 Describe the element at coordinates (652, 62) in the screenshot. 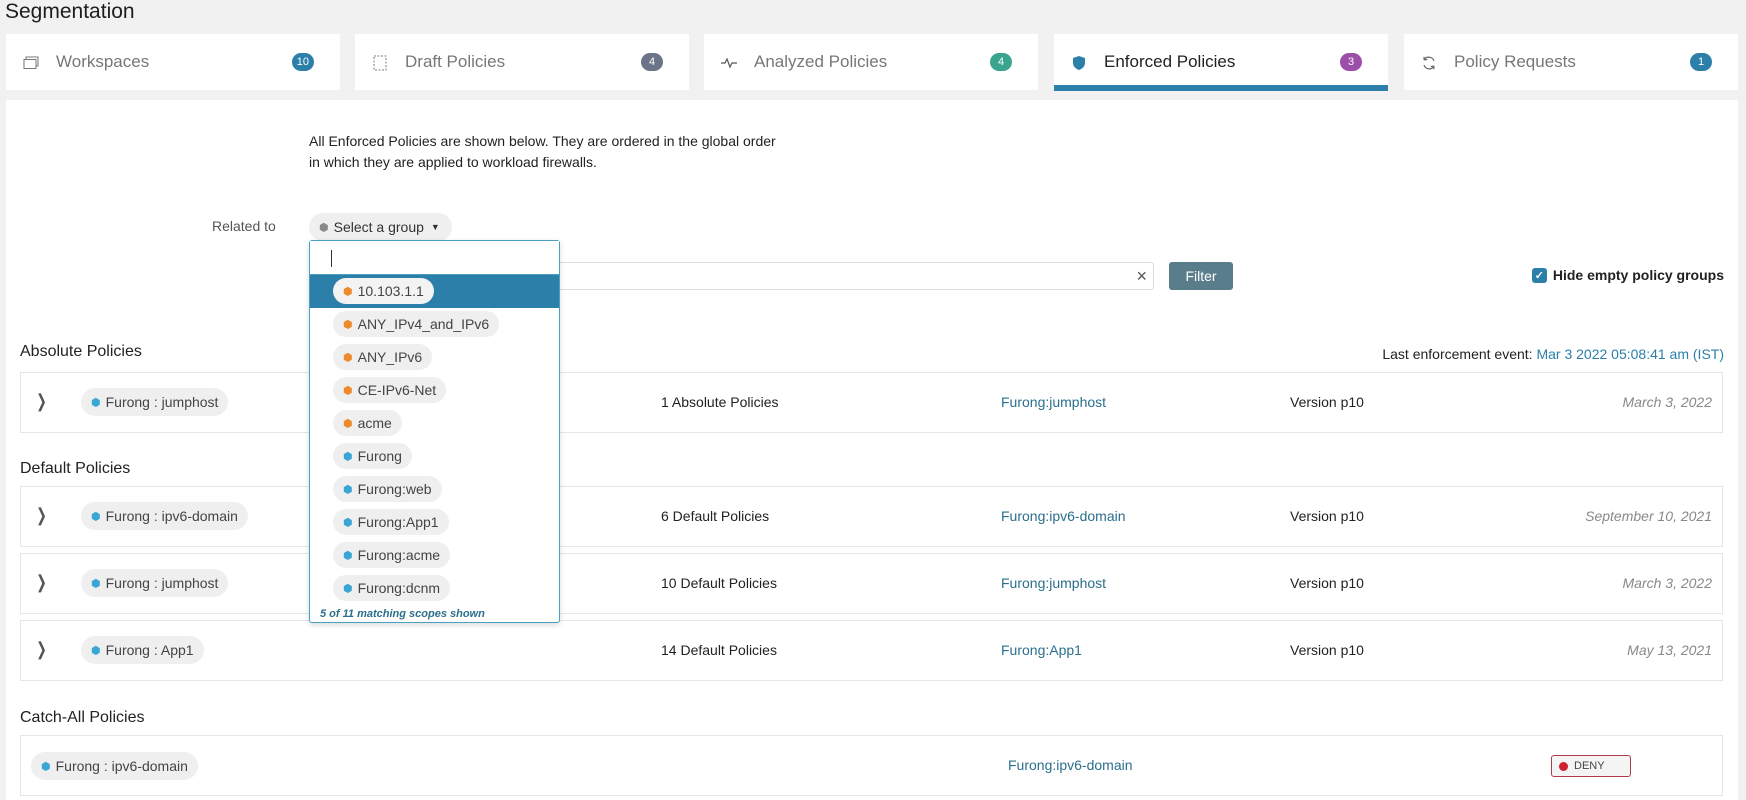

I see `count-badge: 4` at that location.